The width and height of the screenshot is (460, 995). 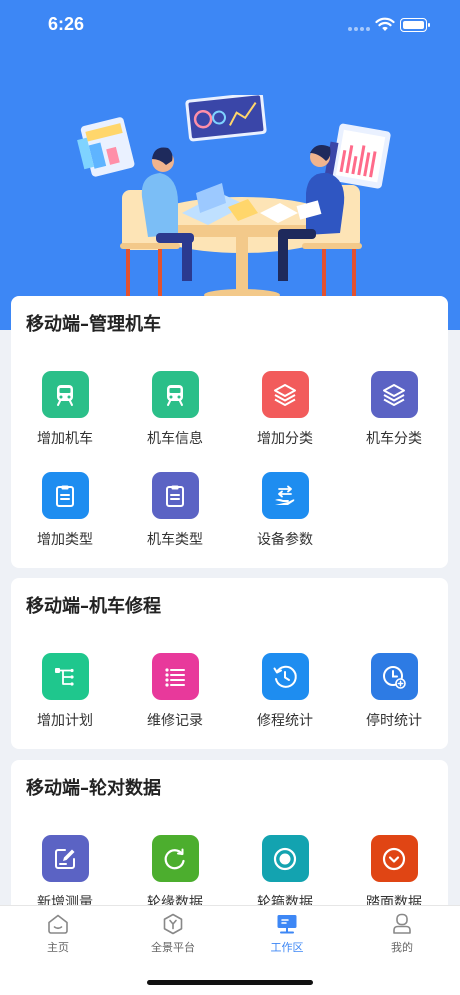 I want to click on section-title: 移动端–轮对数据, so click(x=93, y=788).